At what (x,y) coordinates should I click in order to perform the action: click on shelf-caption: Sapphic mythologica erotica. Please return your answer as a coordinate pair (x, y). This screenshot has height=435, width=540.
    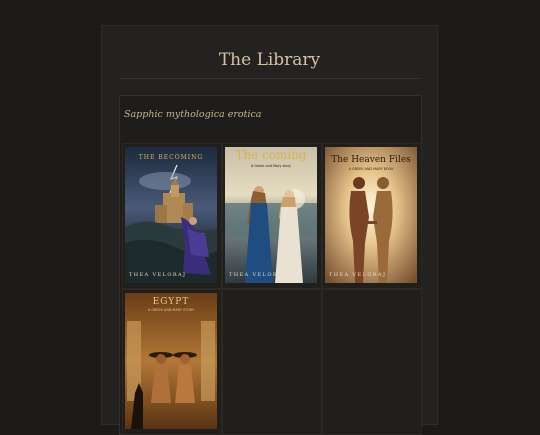
    Looking at the image, I should click on (193, 114).